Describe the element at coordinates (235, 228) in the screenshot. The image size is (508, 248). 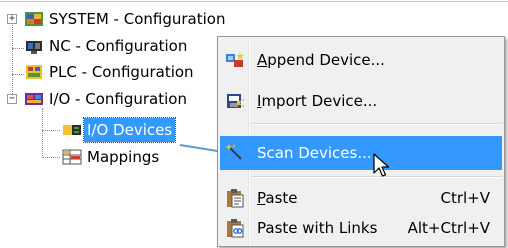
I see `paste-with-links-icon` at that location.